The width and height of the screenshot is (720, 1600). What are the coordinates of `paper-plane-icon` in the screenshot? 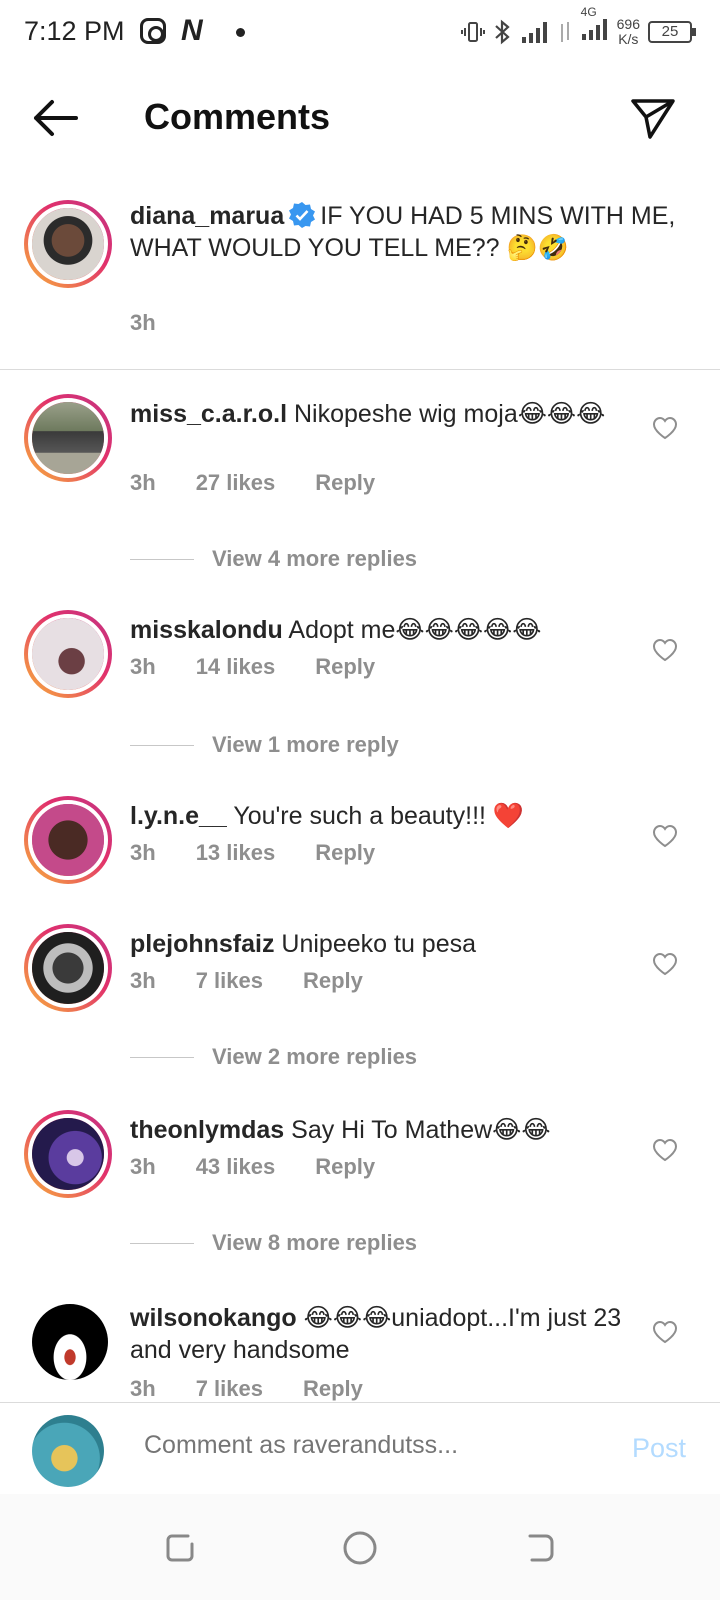 It's located at (653, 119).